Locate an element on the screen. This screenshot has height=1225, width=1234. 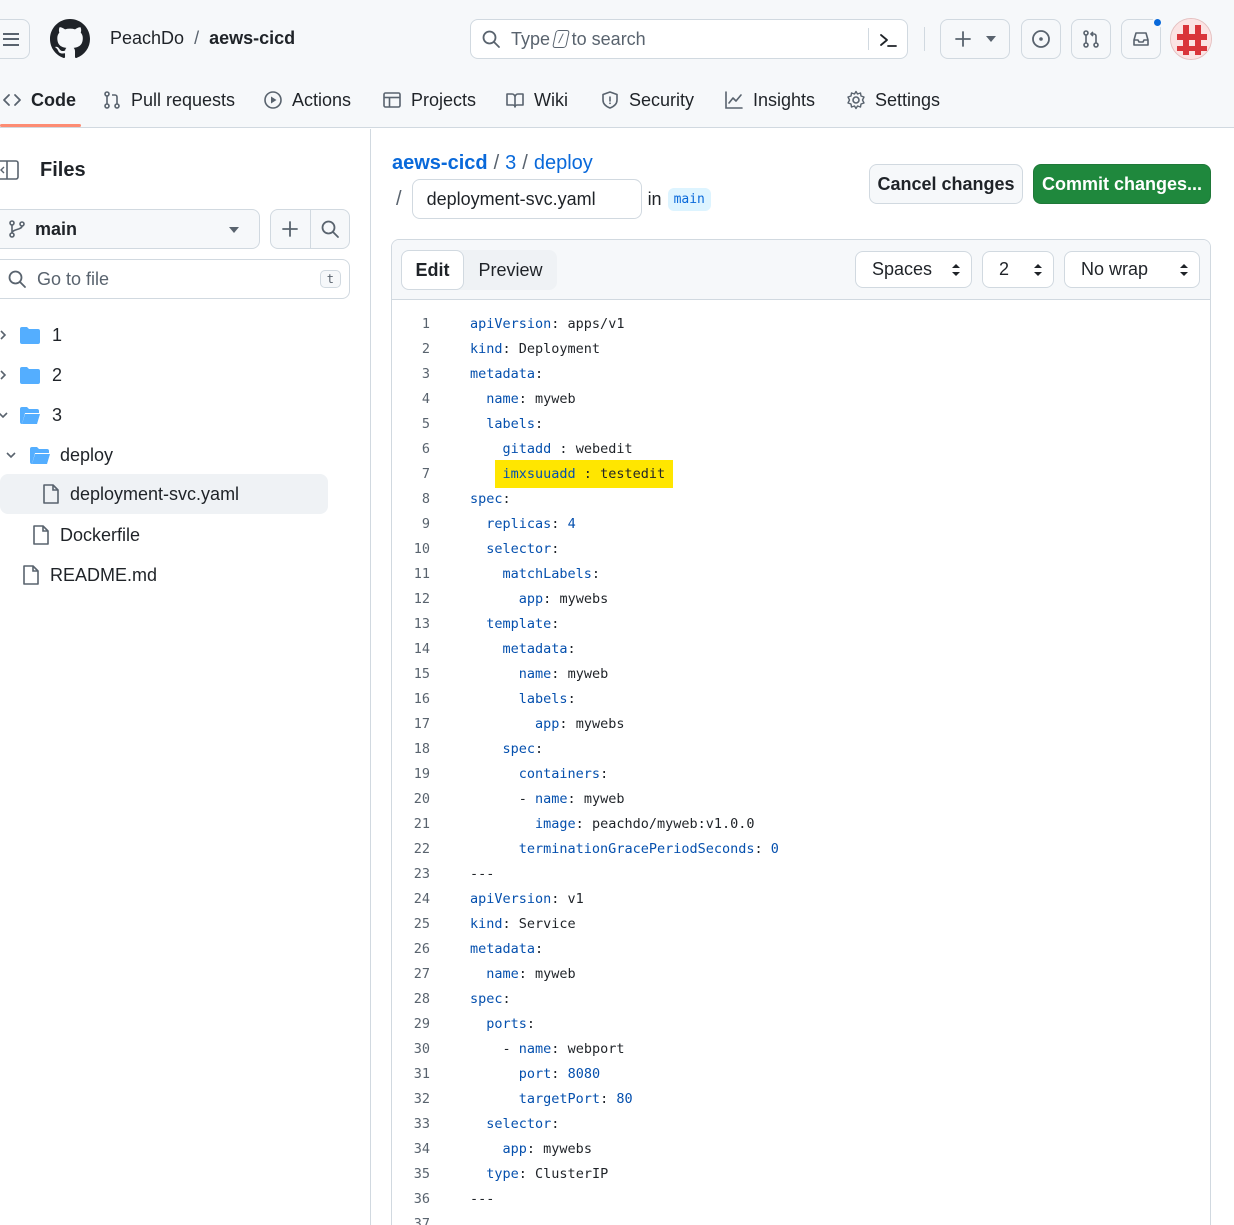
indent-mode-select: Spaces is located at coordinates (913, 269).